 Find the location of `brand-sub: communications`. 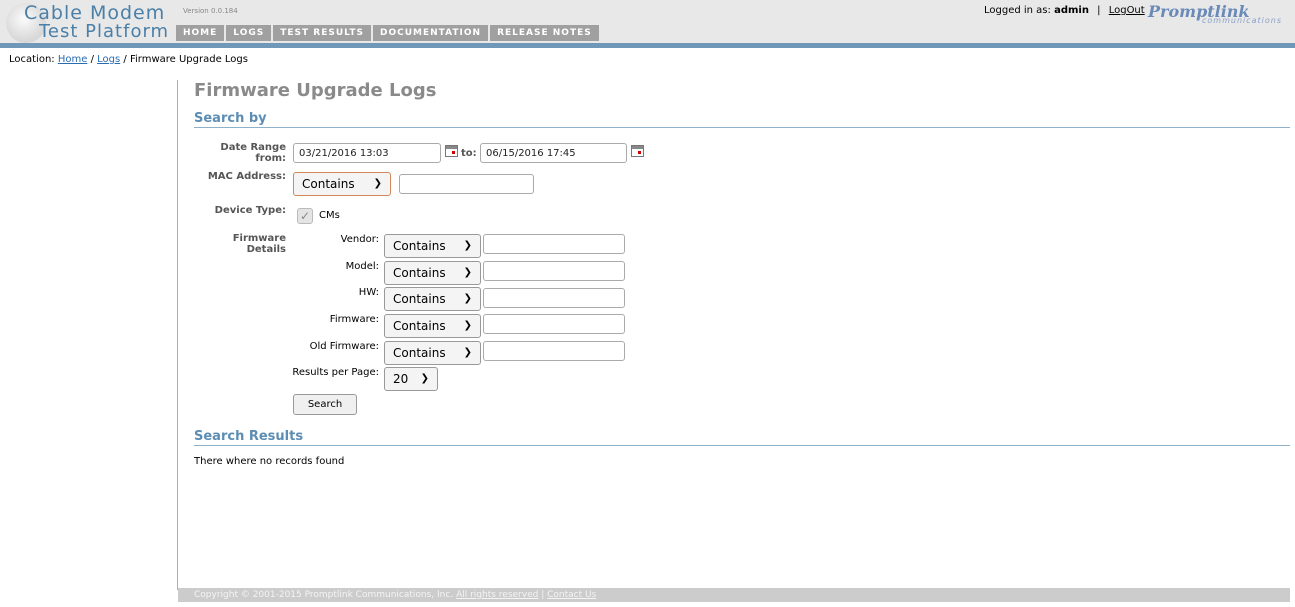

brand-sub: communications is located at coordinates (1242, 20).